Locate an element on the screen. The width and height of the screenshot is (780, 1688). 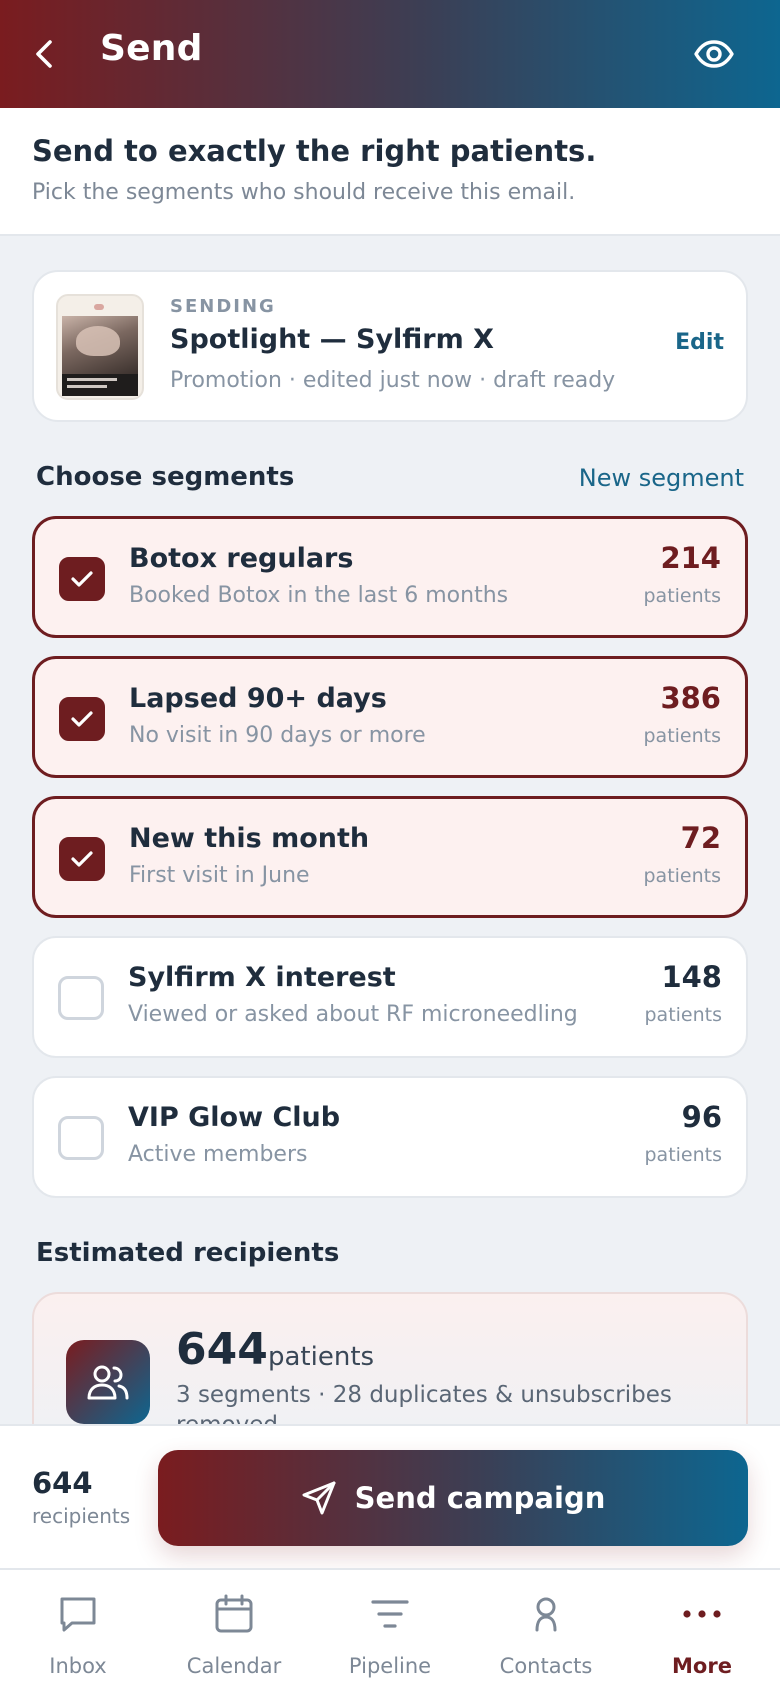
page-title: Send is located at coordinates (151, 48).